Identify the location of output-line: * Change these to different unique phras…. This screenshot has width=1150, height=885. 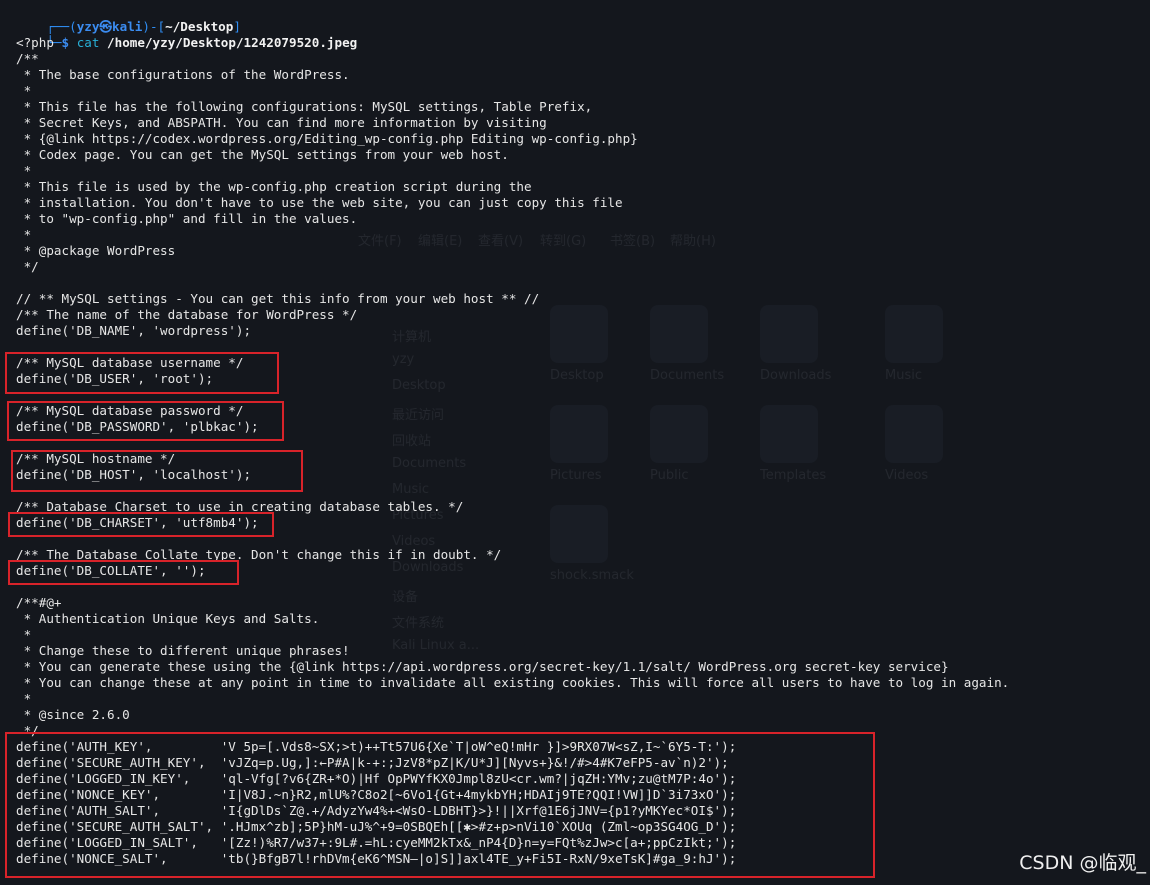
(183, 650).